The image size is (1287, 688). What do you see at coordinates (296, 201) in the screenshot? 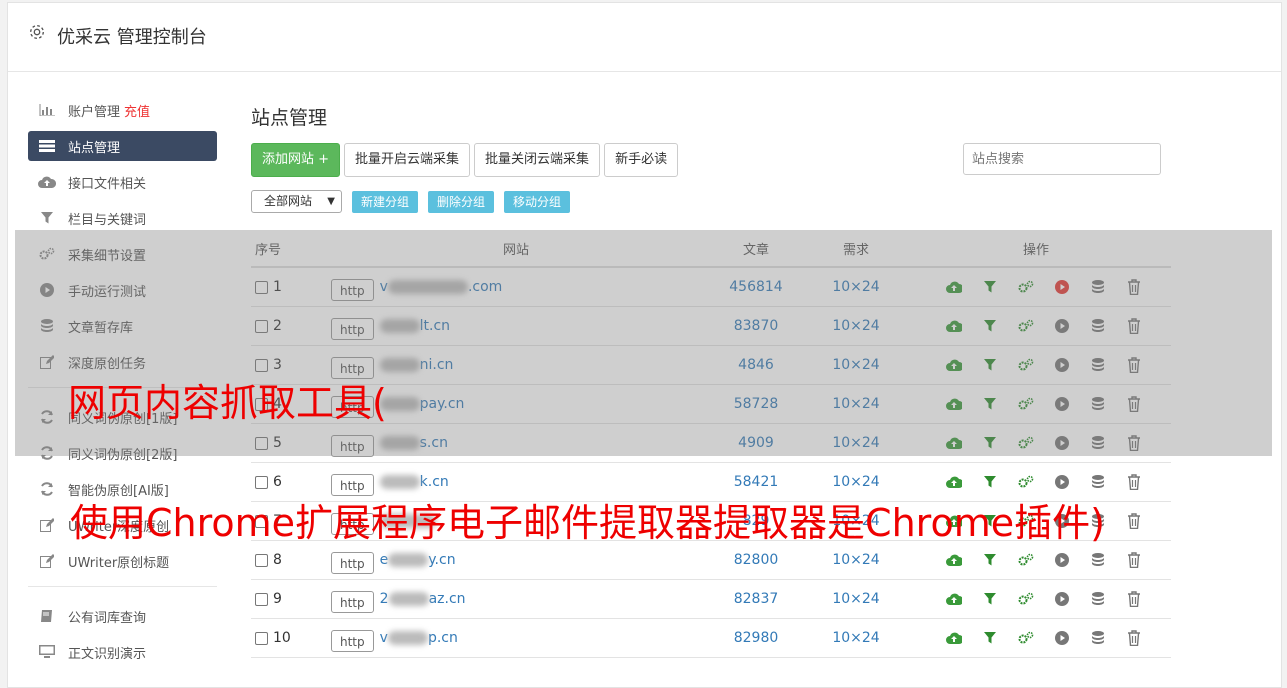
I see `group-select: 全部网站 ▼` at bounding box center [296, 201].